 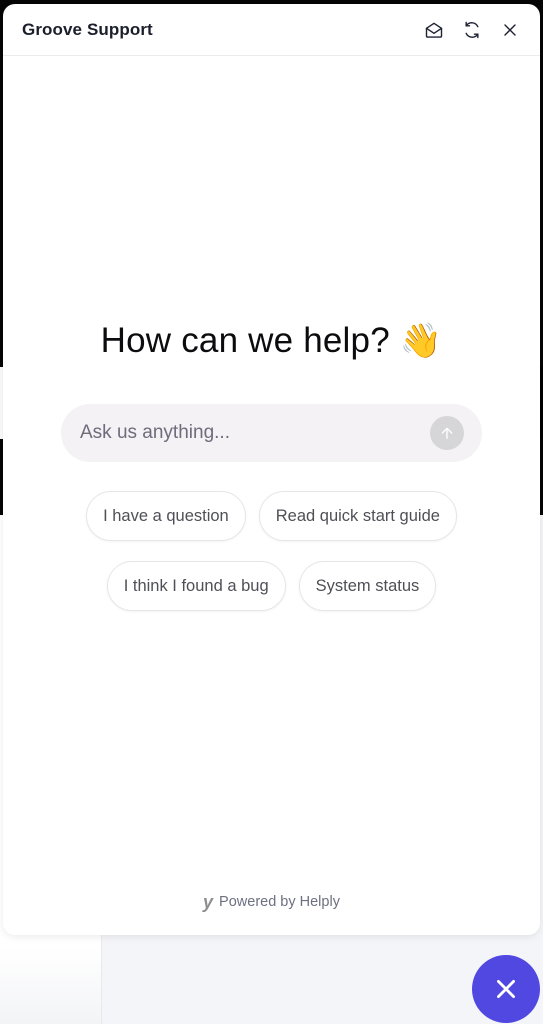 I want to click on launcher-close-button, so click(x=506, y=989).